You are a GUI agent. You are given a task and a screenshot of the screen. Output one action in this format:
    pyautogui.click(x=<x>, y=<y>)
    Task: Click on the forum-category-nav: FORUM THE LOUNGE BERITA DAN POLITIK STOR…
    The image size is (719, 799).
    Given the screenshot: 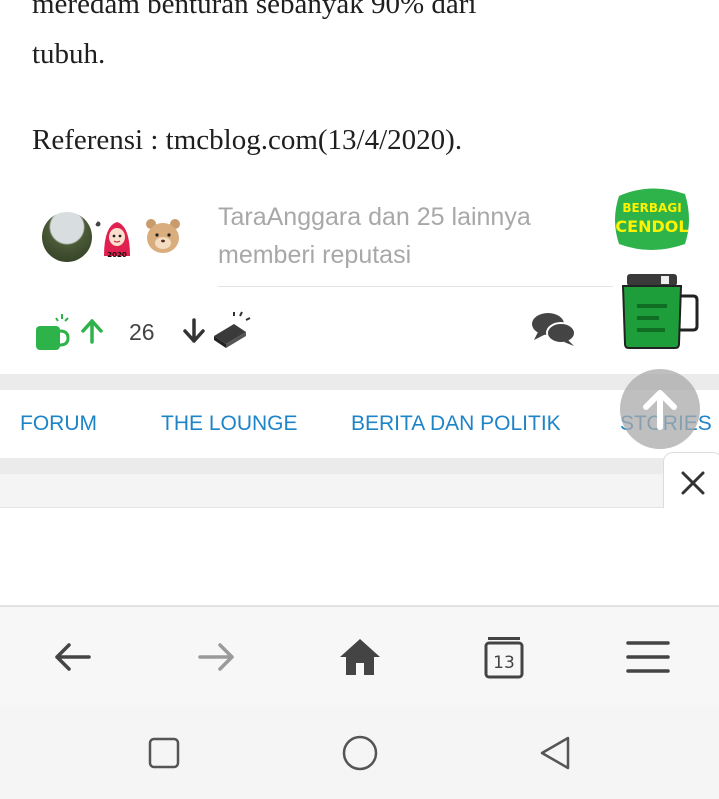 What is the action you would take?
    pyautogui.click(x=359, y=424)
    